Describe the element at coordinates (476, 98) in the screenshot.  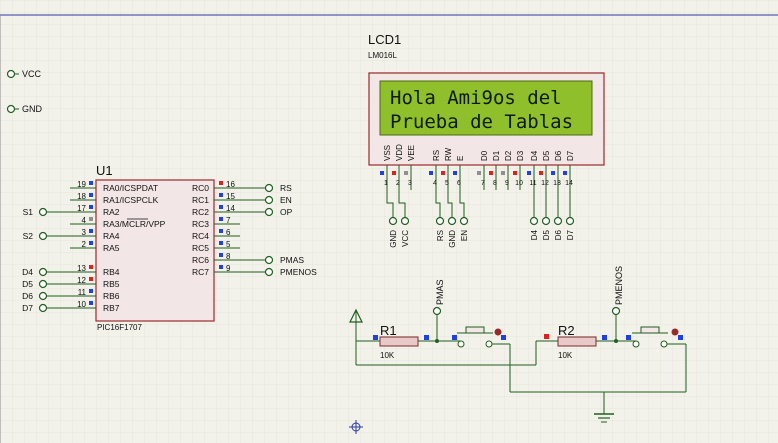
I see `lcd-line-1: Hola Ami9os del` at that location.